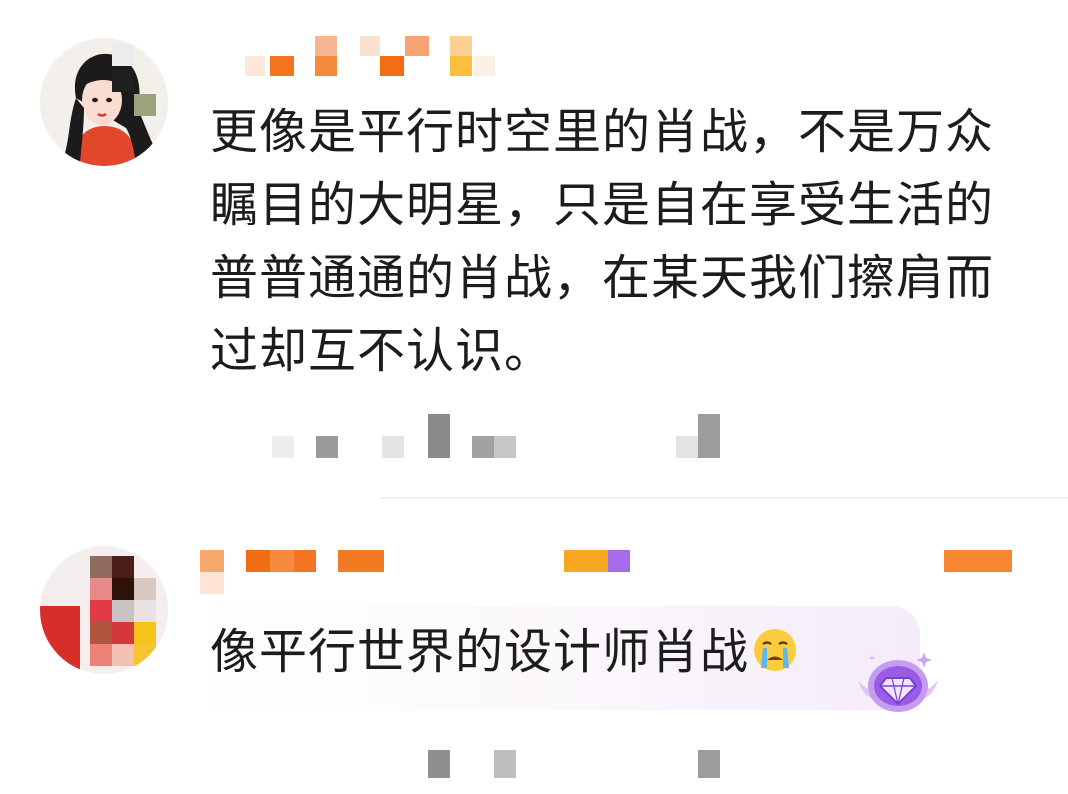 The width and height of the screenshot is (1068, 794). I want to click on crying-face-icon, so click(775, 650).